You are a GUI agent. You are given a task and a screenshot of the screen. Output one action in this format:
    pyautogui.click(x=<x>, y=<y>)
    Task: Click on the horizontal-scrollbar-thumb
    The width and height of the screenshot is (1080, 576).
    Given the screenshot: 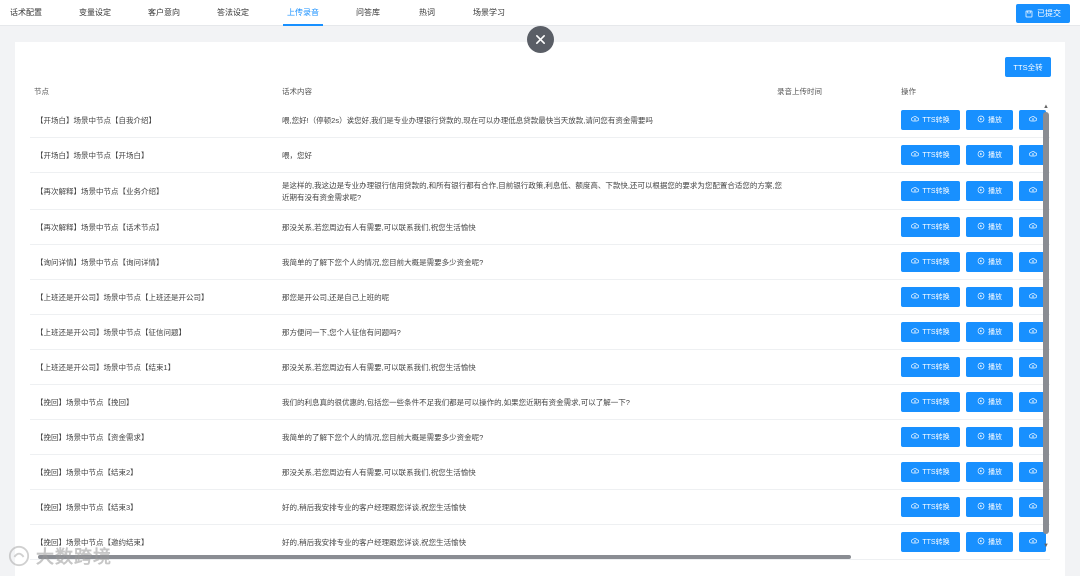 What is the action you would take?
    pyautogui.click(x=444, y=557)
    